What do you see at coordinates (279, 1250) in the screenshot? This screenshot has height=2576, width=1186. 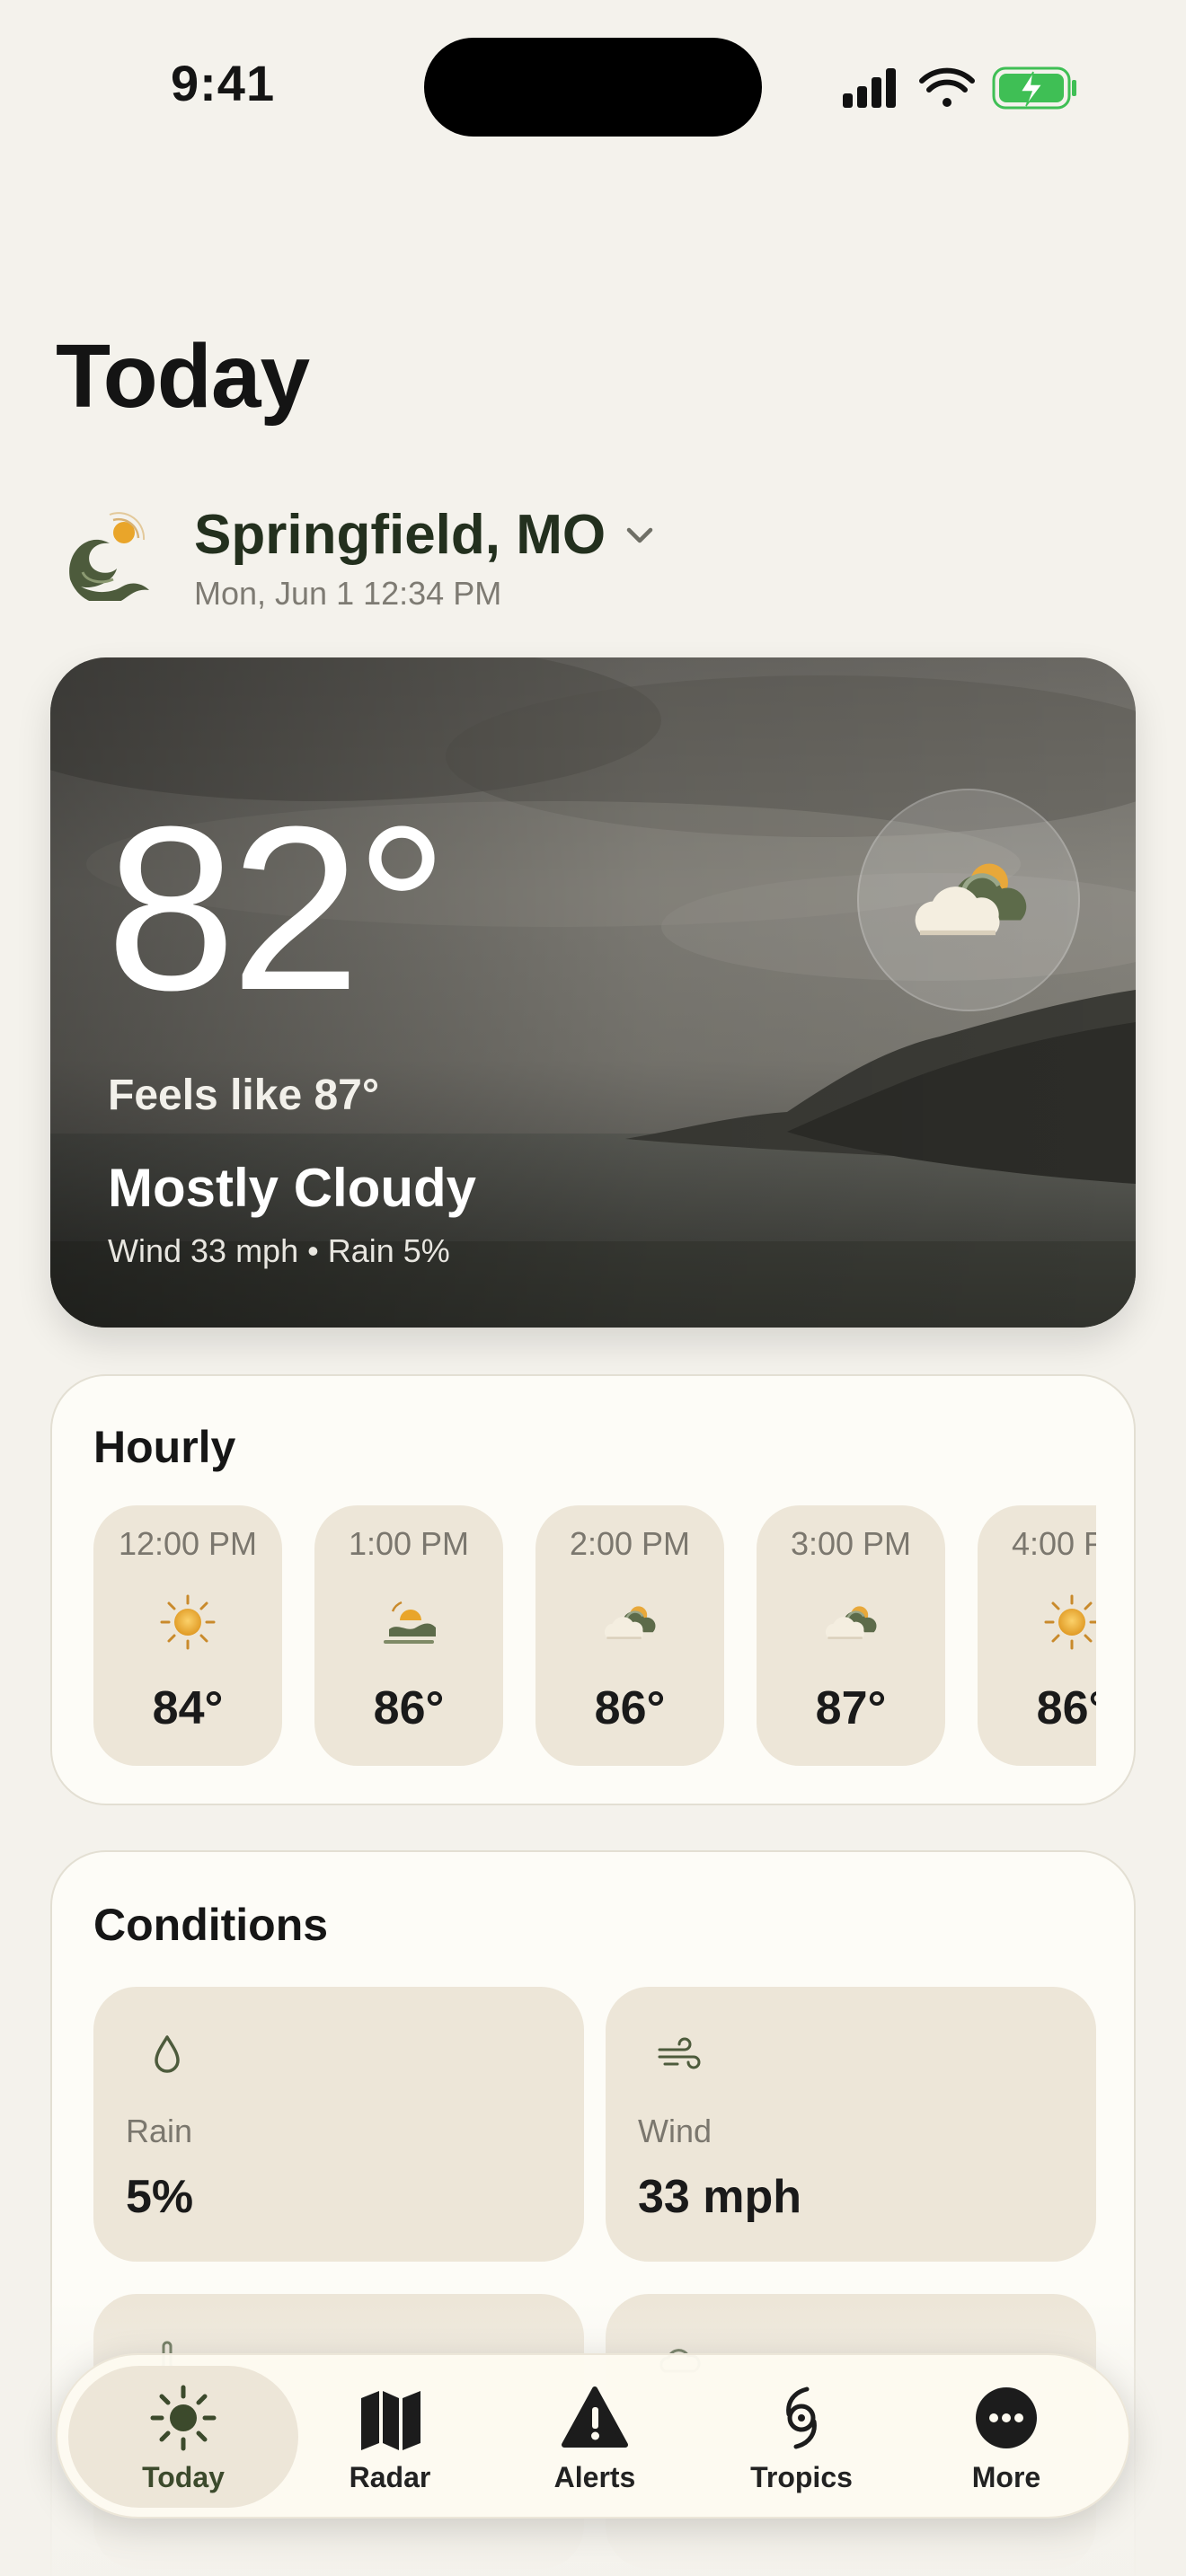 I see `current-details: Wind 33 mph • Rain 5%` at bounding box center [279, 1250].